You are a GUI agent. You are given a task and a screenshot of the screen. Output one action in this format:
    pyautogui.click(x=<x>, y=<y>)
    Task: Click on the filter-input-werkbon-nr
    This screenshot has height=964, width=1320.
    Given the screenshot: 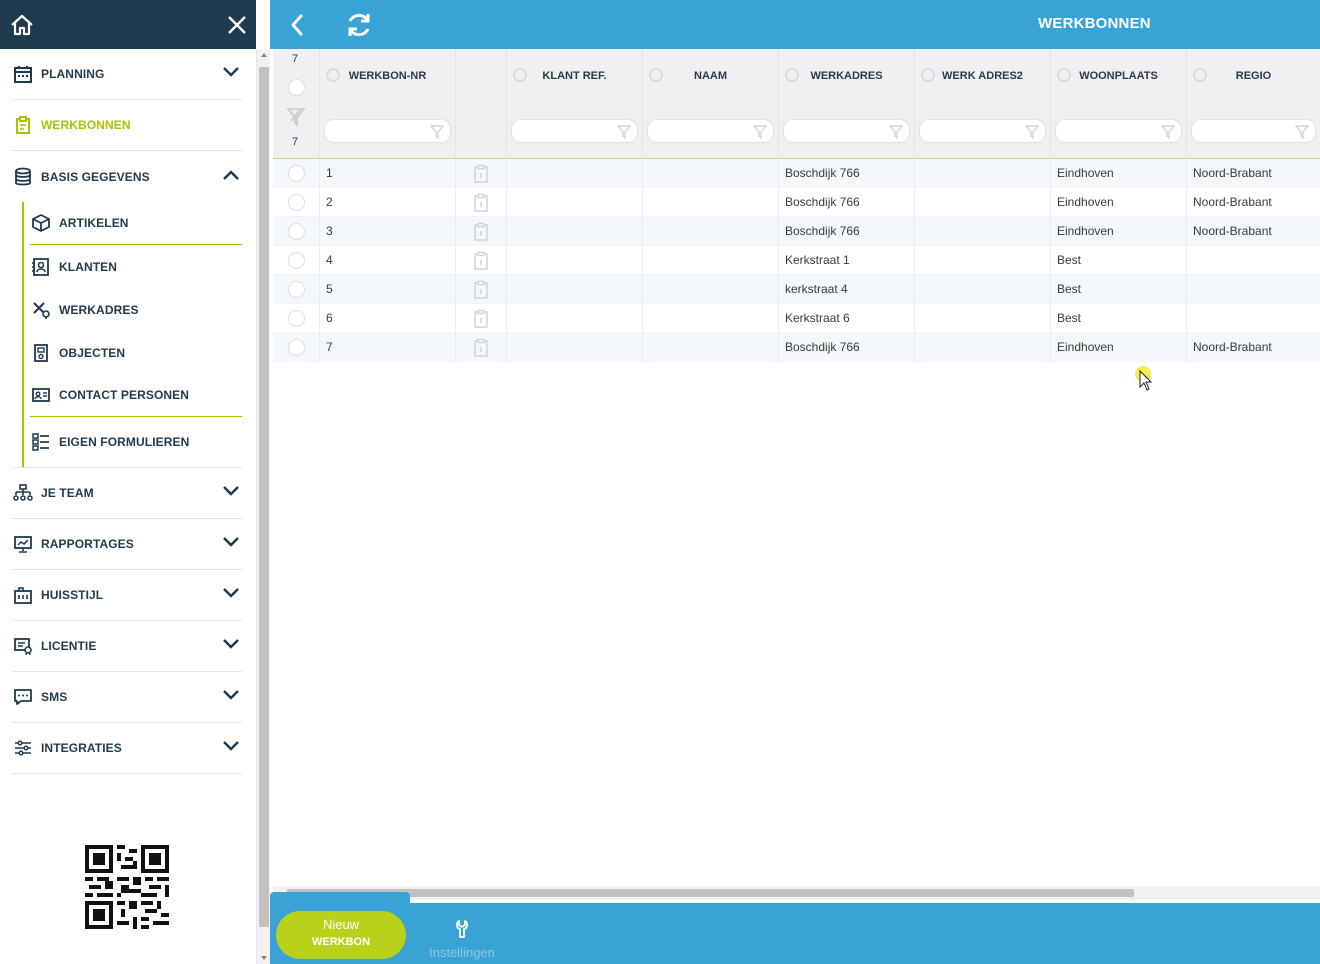 What is the action you would take?
    pyautogui.click(x=387, y=131)
    